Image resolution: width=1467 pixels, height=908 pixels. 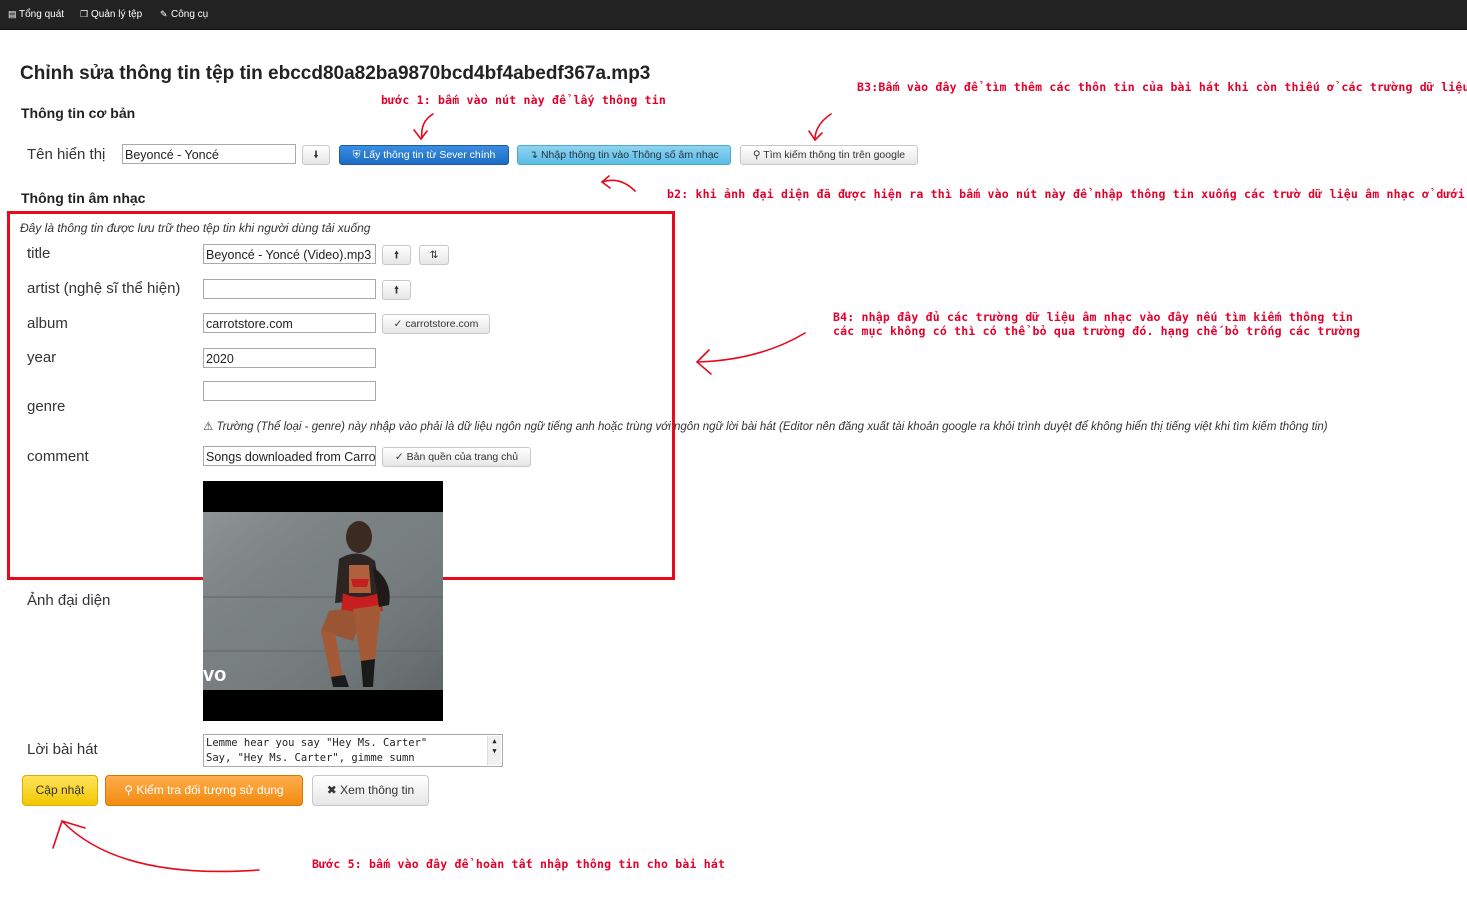 What do you see at coordinates (751, 347) in the screenshot?
I see `arrow-step4` at bounding box center [751, 347].